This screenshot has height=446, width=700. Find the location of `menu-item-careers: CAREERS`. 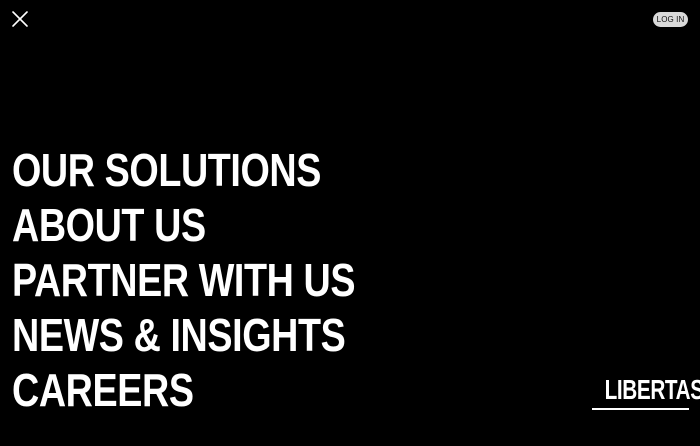

menu-item-careers: CAREERS is located at coordinates (183, 390).